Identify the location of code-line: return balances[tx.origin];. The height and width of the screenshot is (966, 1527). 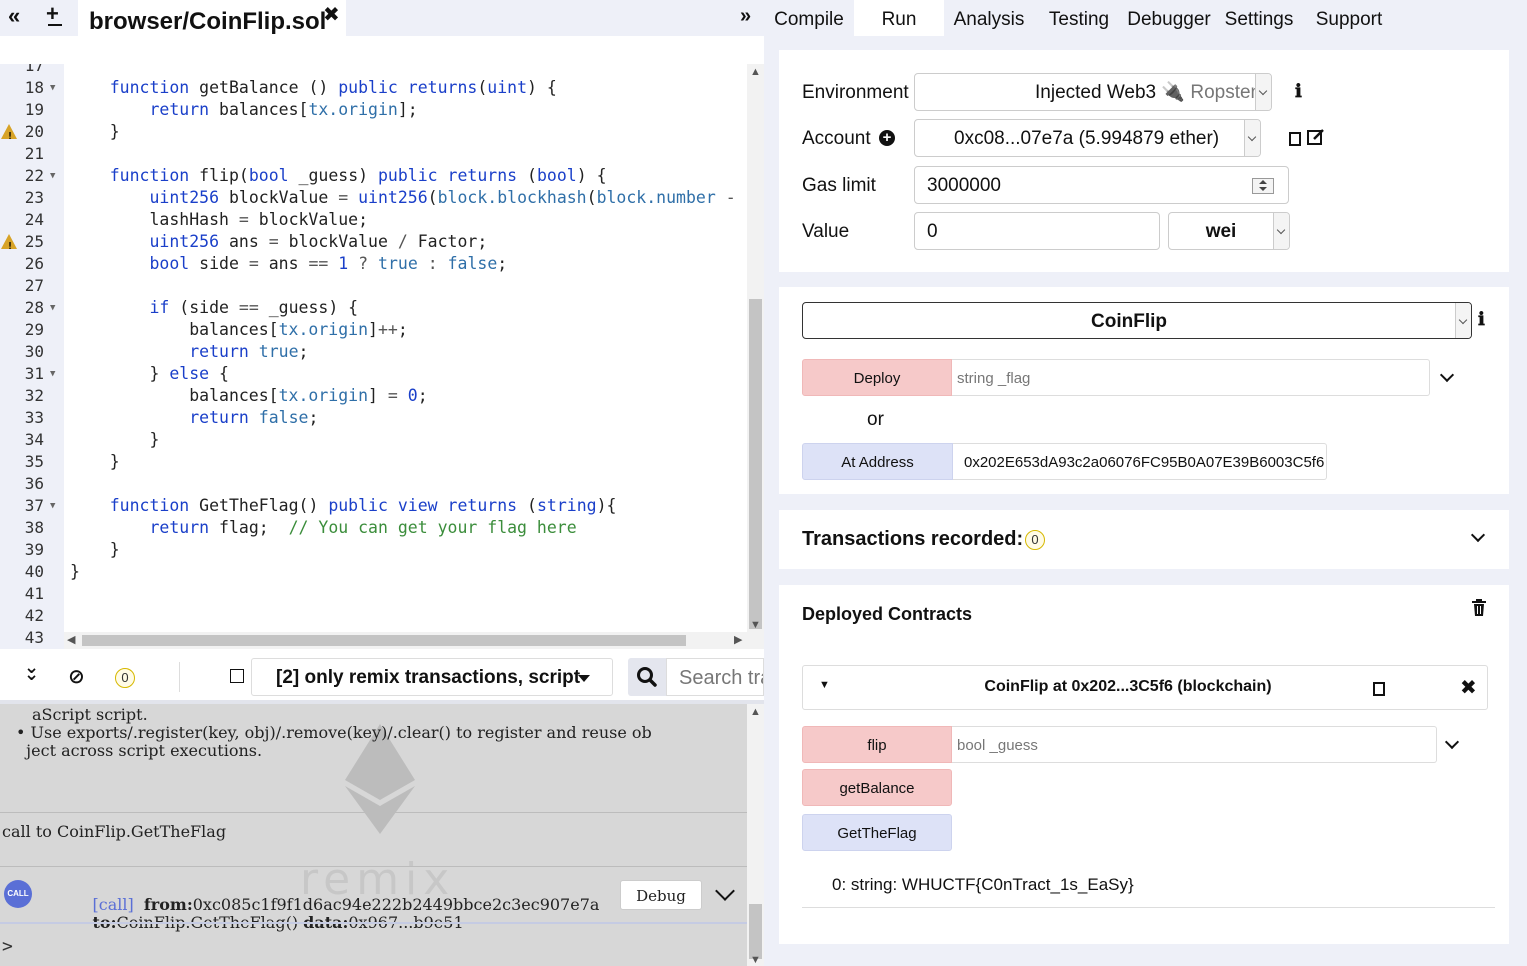
(283, 109).